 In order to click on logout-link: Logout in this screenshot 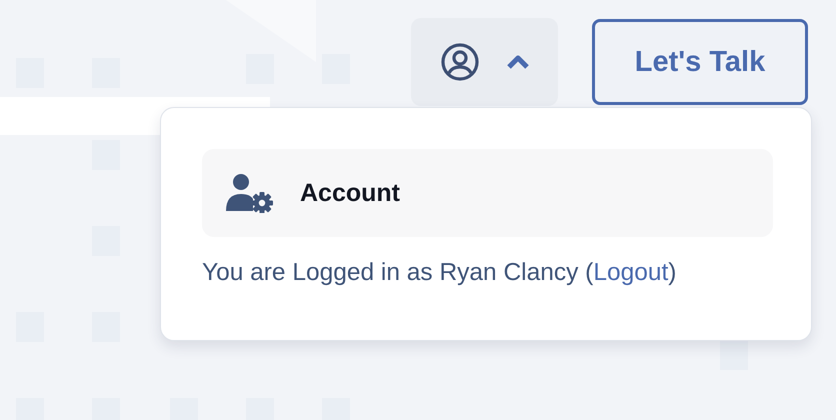, I will do `click(630, 272)`.